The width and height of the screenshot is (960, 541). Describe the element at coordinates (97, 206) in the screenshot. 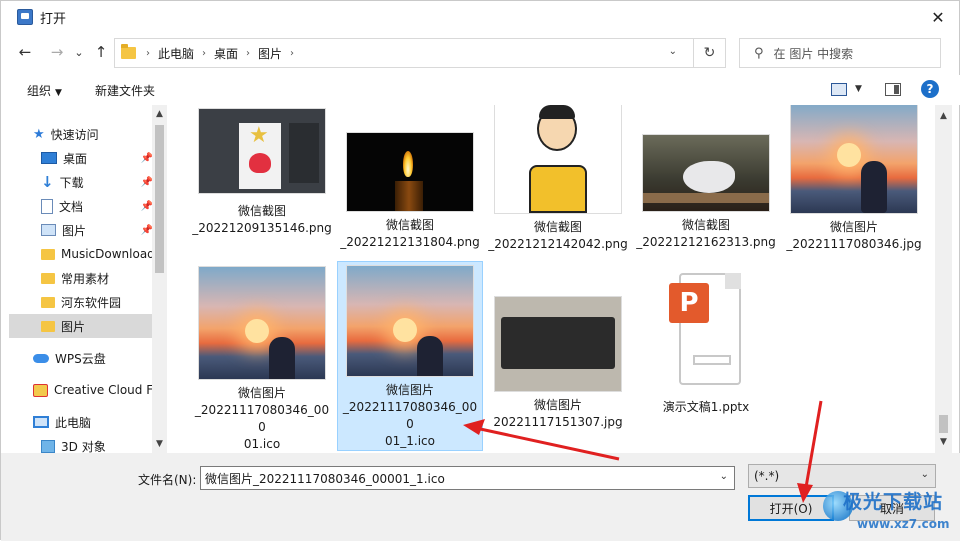

I see `sidebar-item-documents: 文档 📌` at that location.